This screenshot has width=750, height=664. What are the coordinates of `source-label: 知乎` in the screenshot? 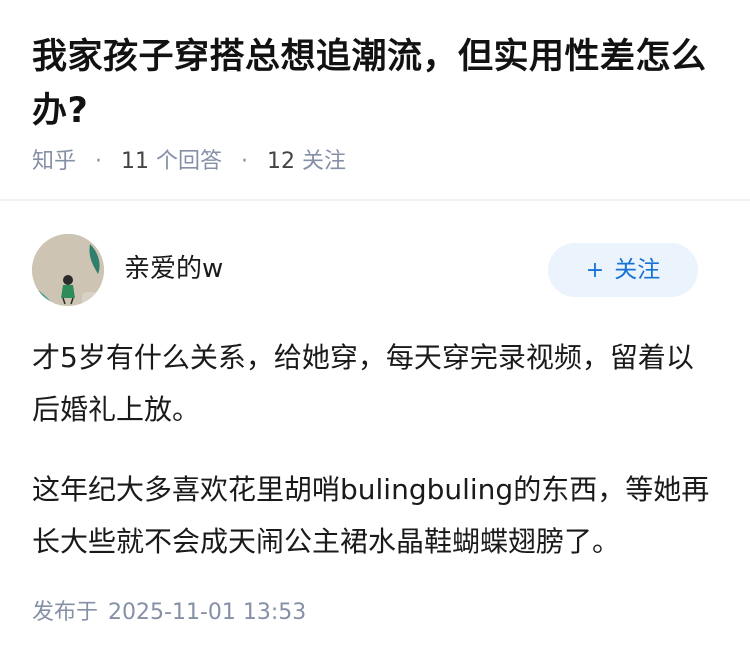 It's located at (54, 161).